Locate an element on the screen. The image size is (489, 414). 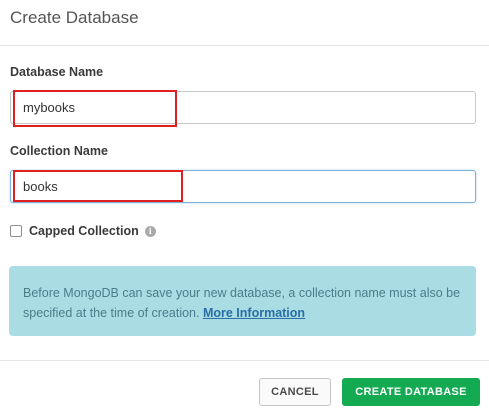
database-name-label: Database Name is located at coordinates (57, 72).